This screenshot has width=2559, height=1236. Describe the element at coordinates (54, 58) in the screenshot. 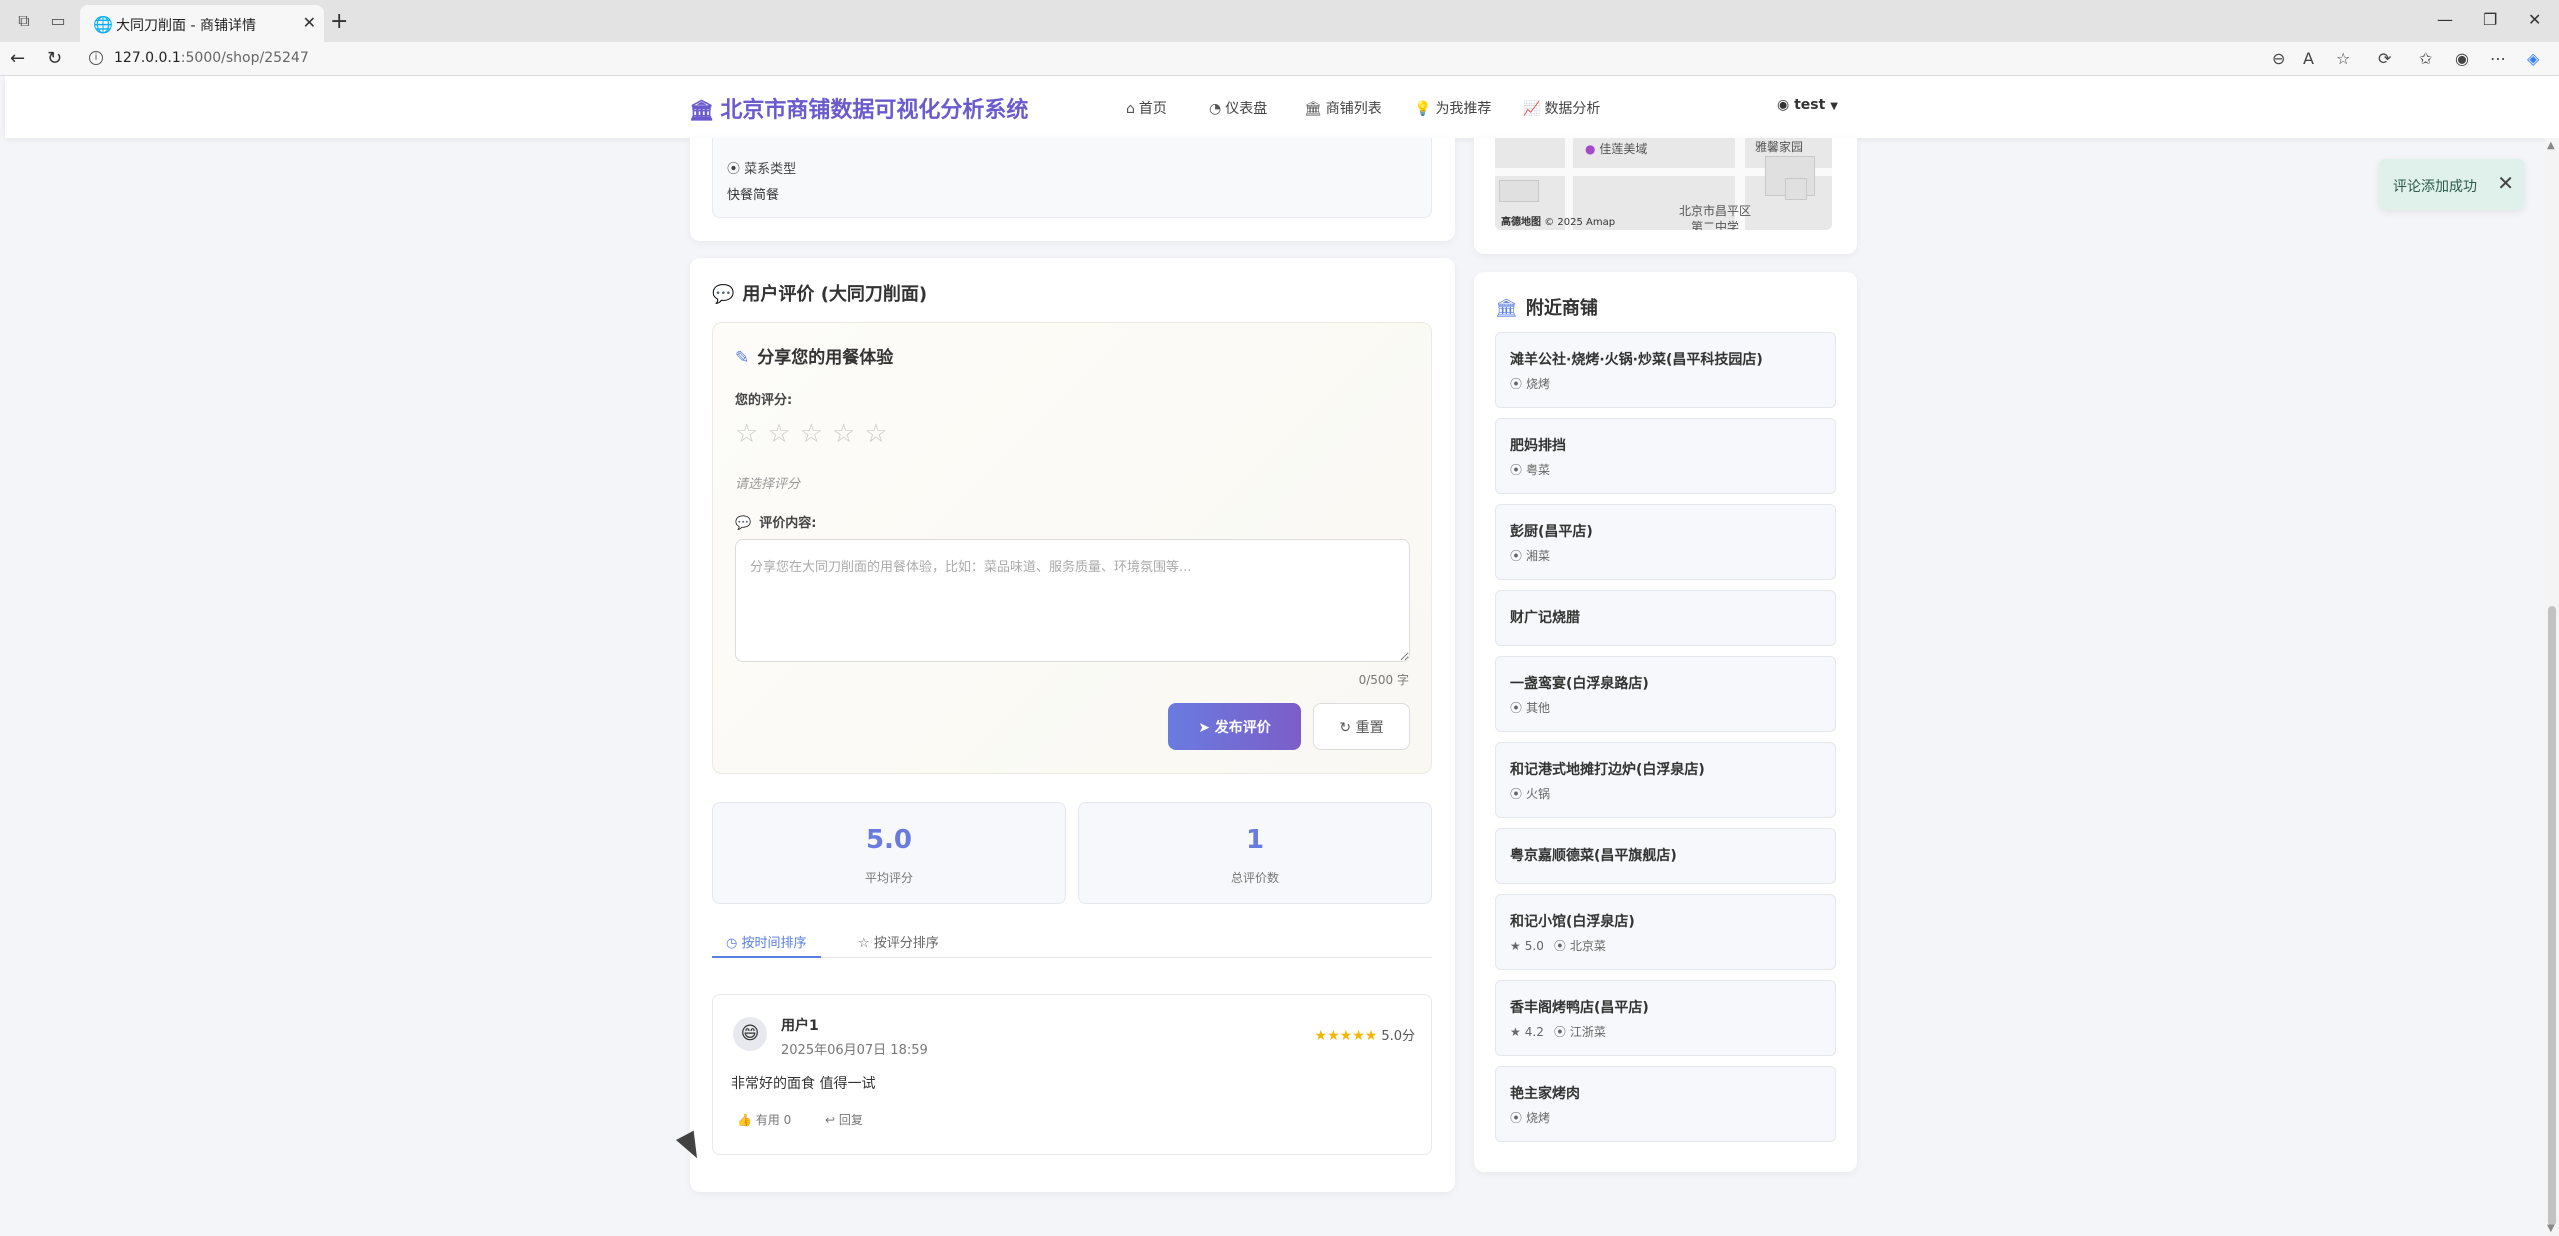

I see `refresh-icon: ↻` at that location.